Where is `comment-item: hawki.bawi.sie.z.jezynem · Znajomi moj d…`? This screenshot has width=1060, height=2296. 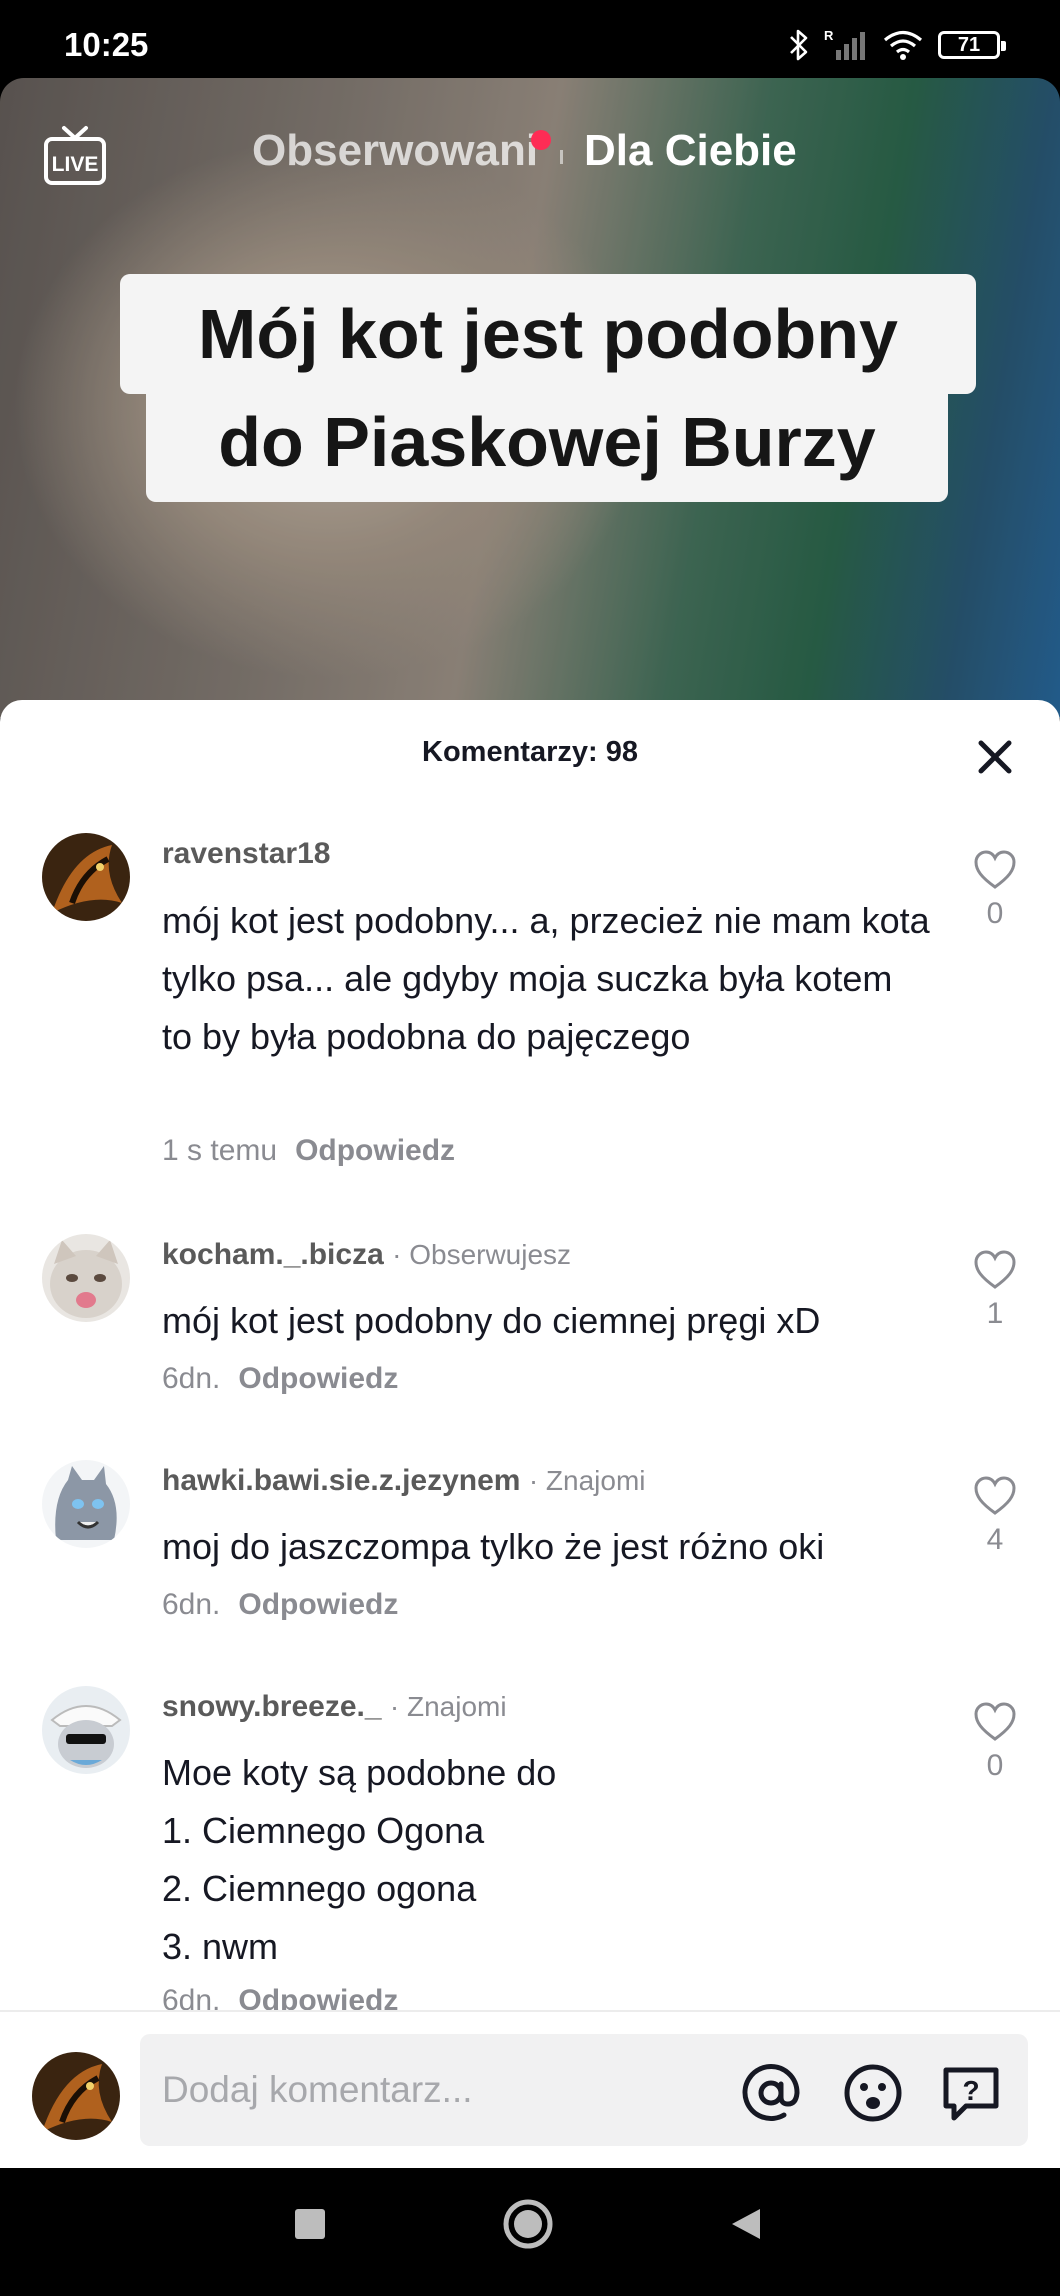
comment-item: hawki.bawi.sie.z.jezynem · Znajomi moj d… is located at coordinates (530, 1543).